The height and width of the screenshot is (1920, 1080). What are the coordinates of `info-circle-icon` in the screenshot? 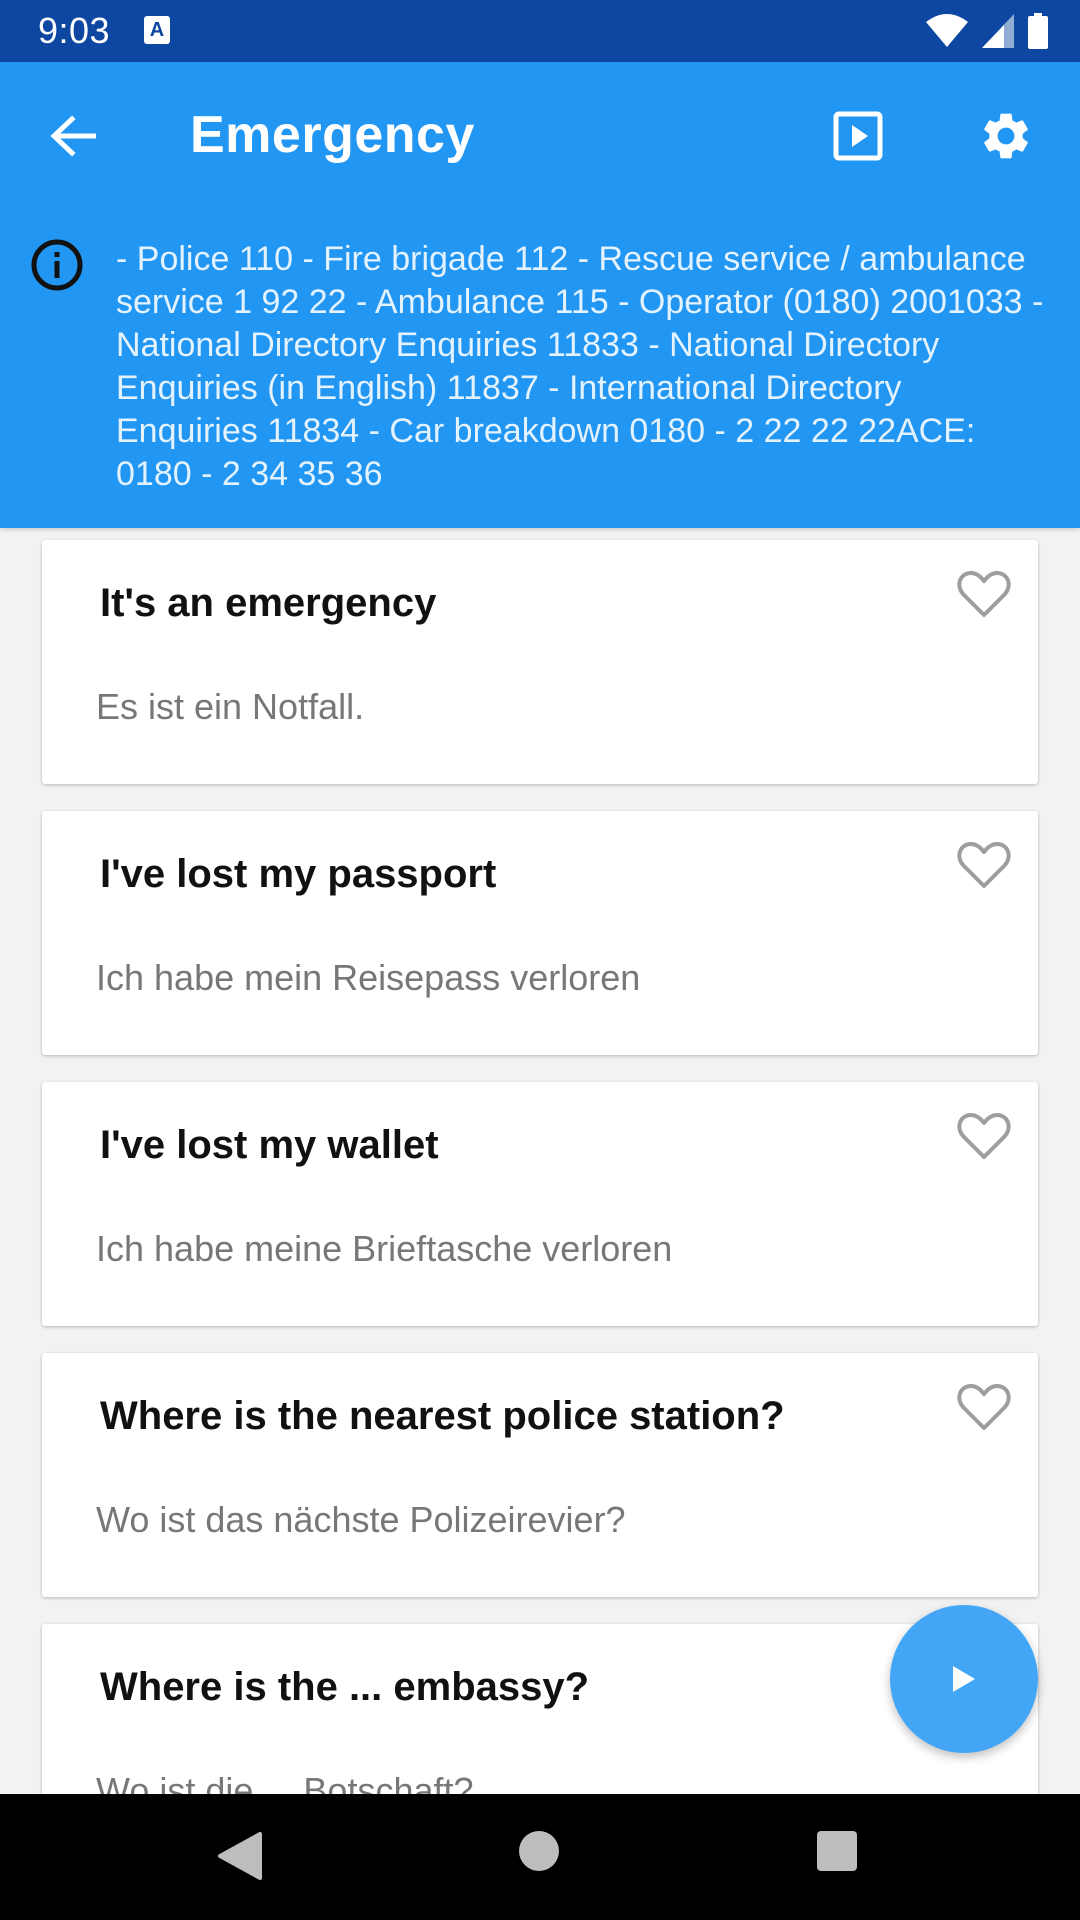 It's located at (57, 265).